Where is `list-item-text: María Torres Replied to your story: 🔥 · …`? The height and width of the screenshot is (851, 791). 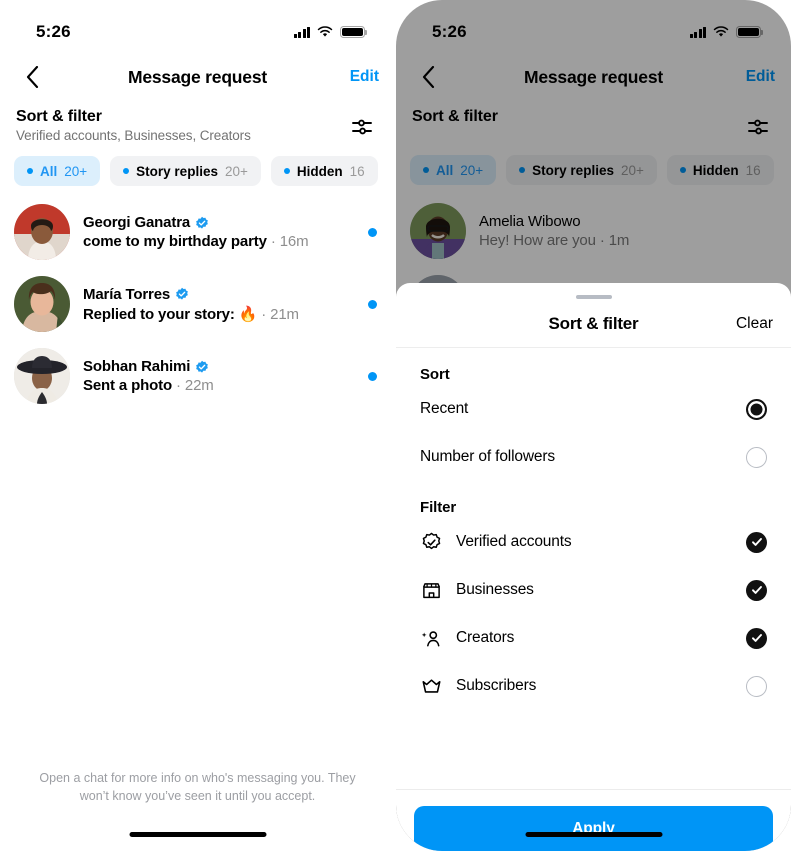
list-item-text: María Torres Replied to your story: 🔥 · … is located at coordinates (219, 304).